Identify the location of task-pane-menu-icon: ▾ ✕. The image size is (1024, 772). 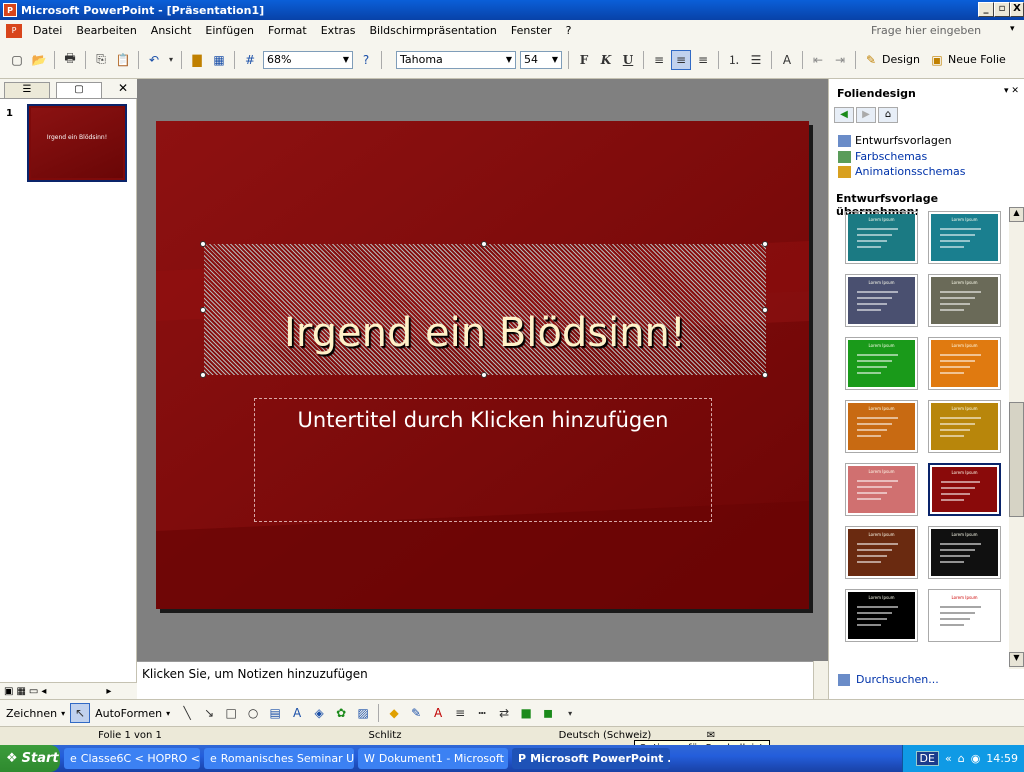
(1011, 91).